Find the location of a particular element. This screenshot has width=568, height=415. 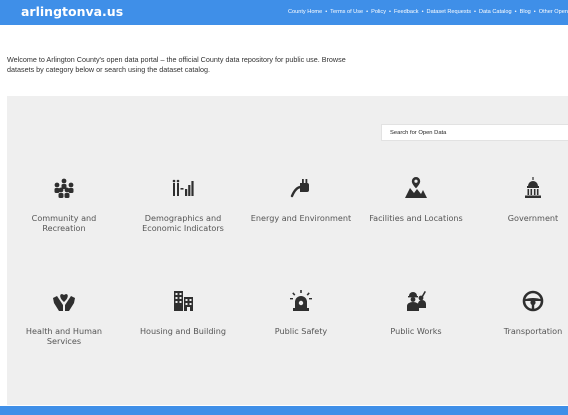

category-demographics-and-economic-indicators: Demographics and Economic Indicators is located at coordinates (183, 205).